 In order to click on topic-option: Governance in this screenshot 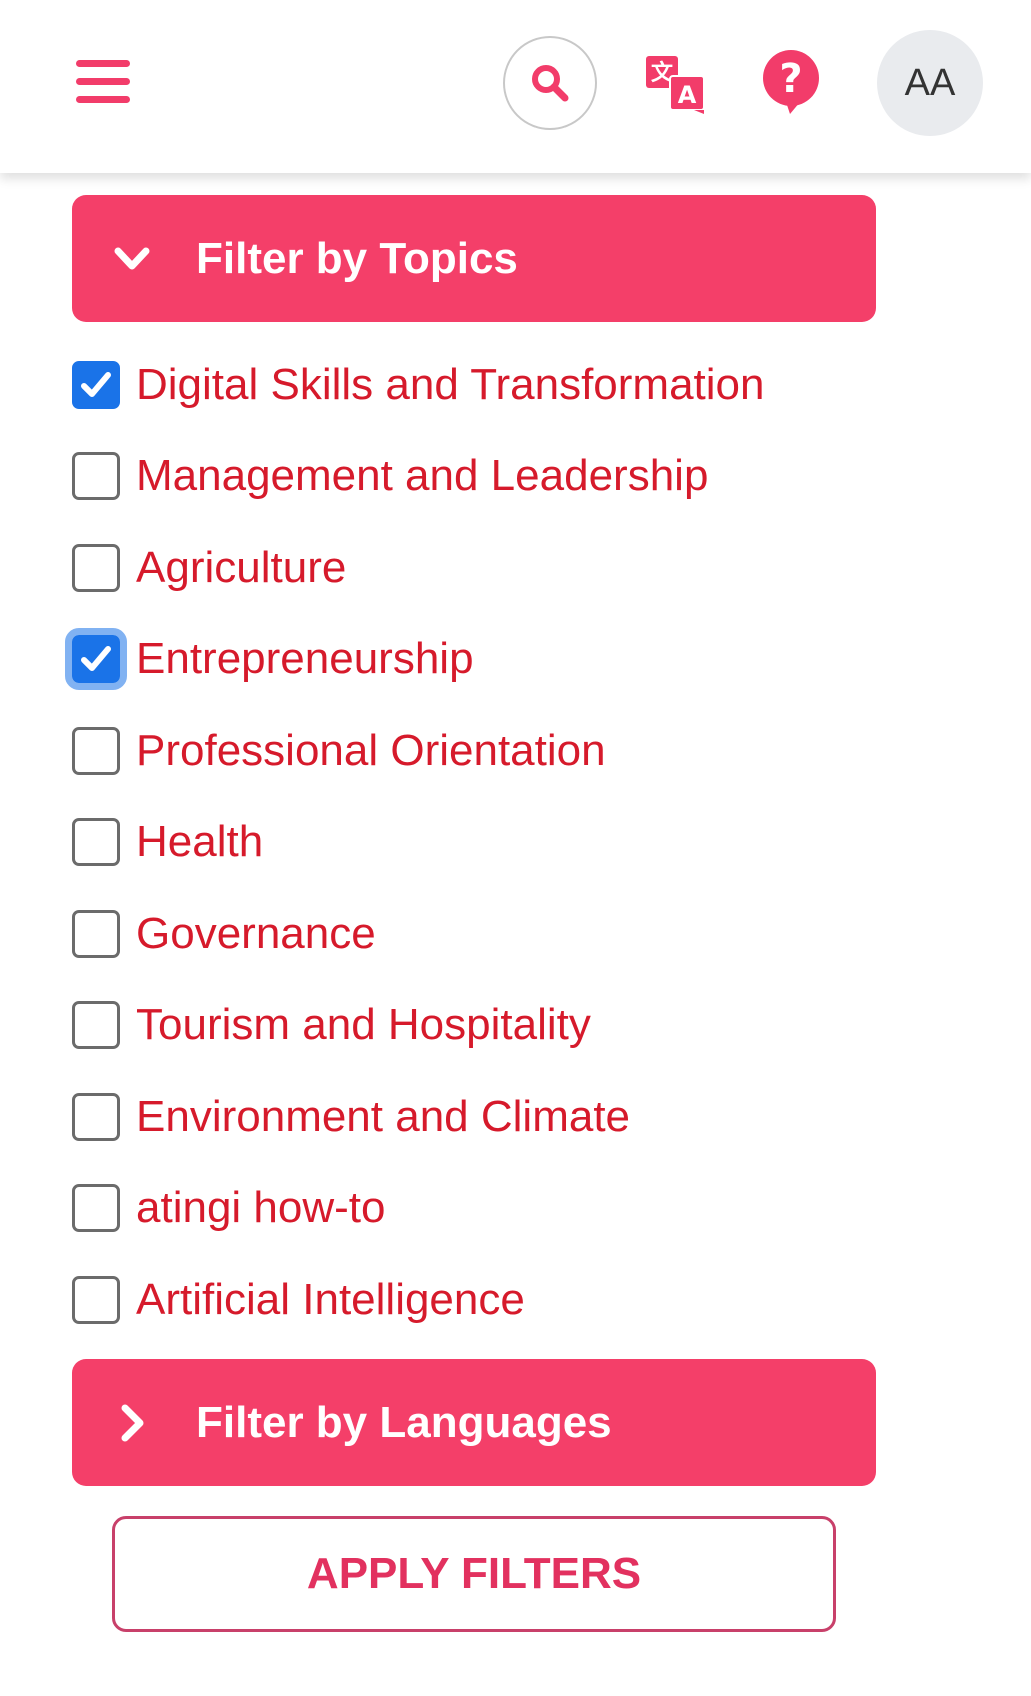, I will do `click(522, 934)`.